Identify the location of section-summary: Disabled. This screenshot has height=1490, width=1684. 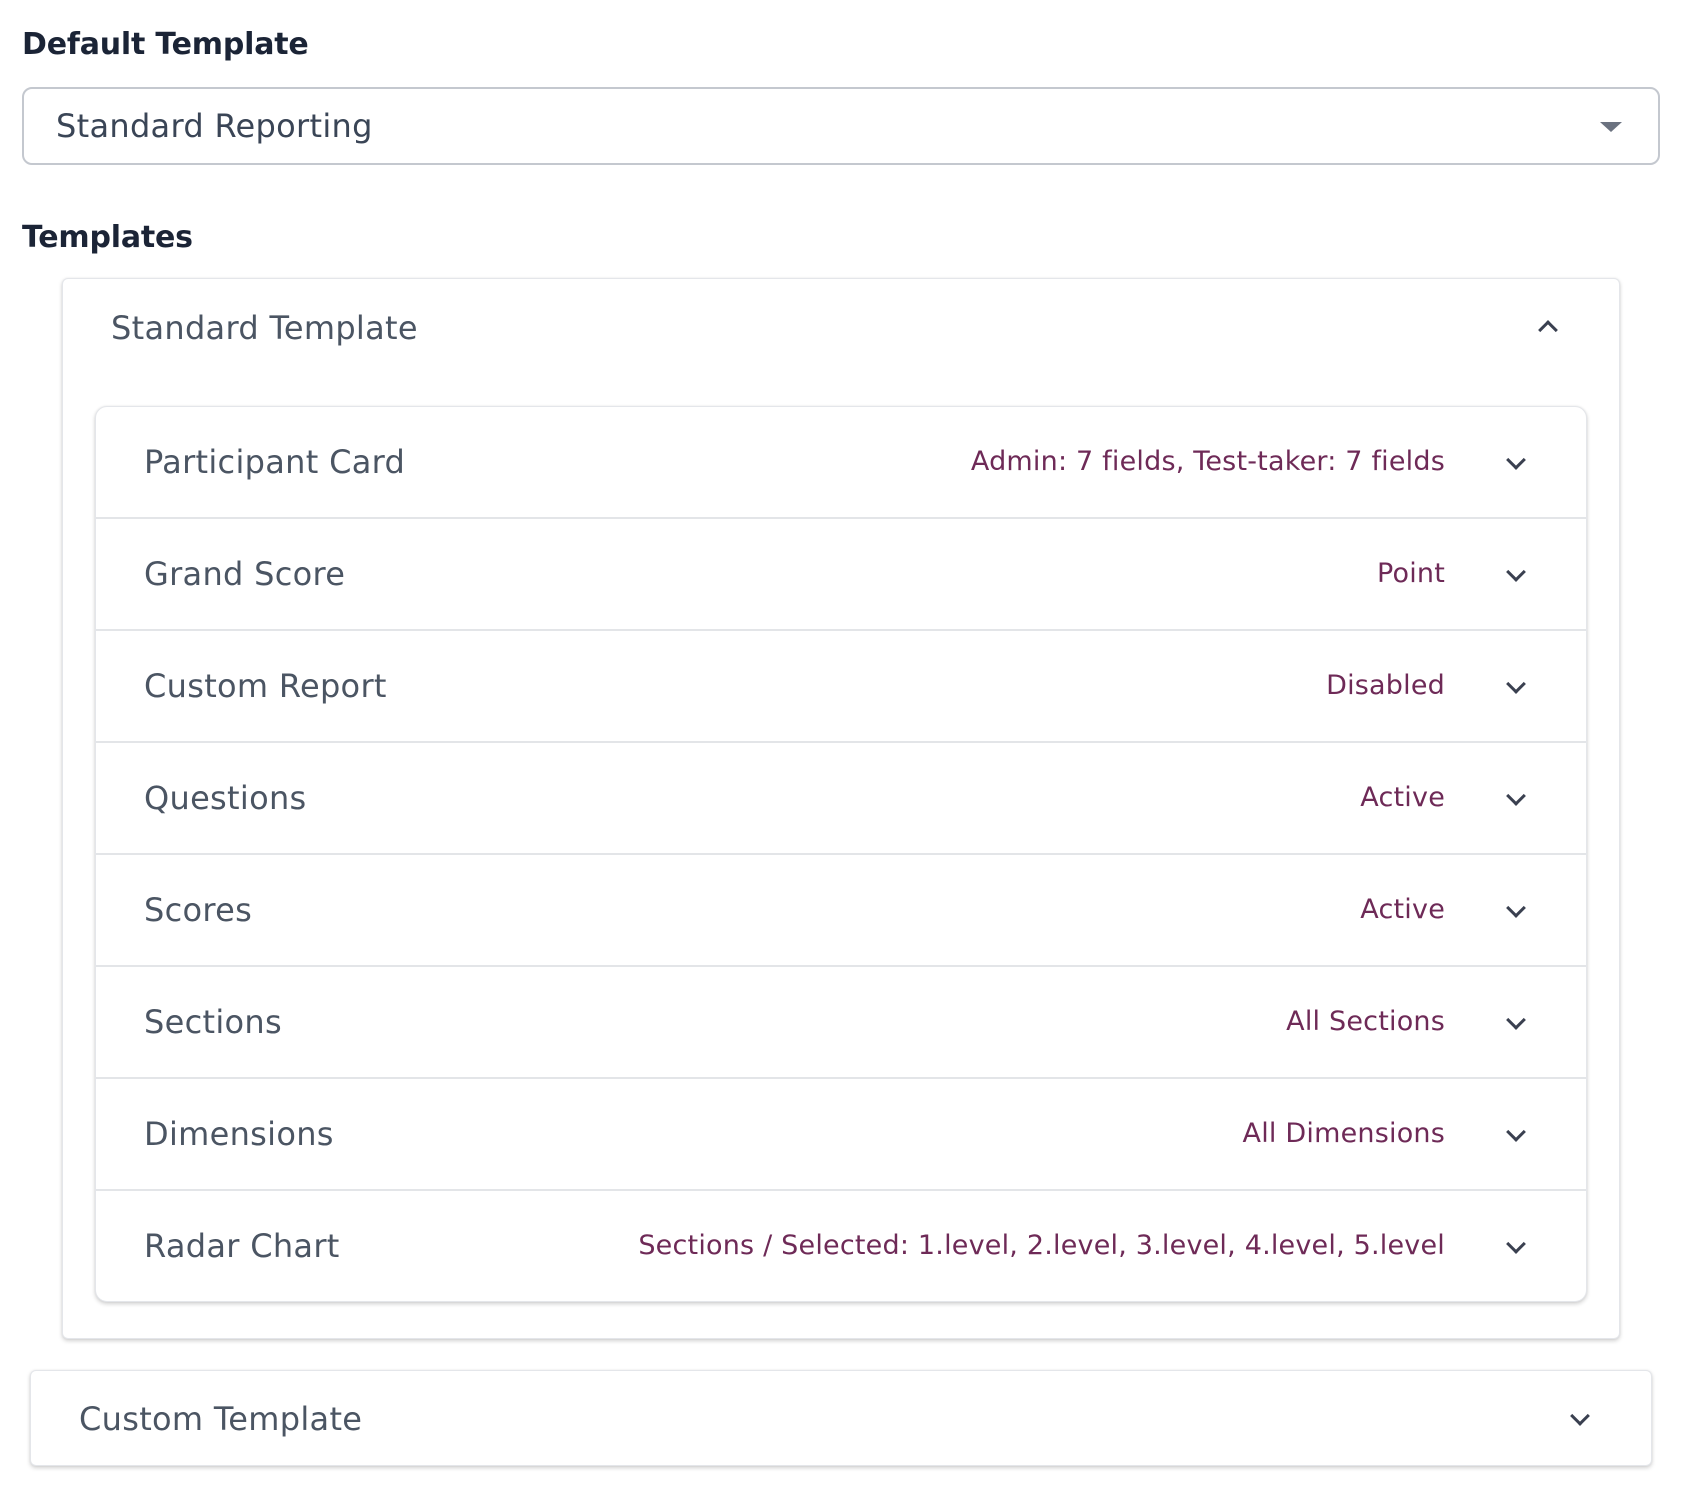
(1385, 685).